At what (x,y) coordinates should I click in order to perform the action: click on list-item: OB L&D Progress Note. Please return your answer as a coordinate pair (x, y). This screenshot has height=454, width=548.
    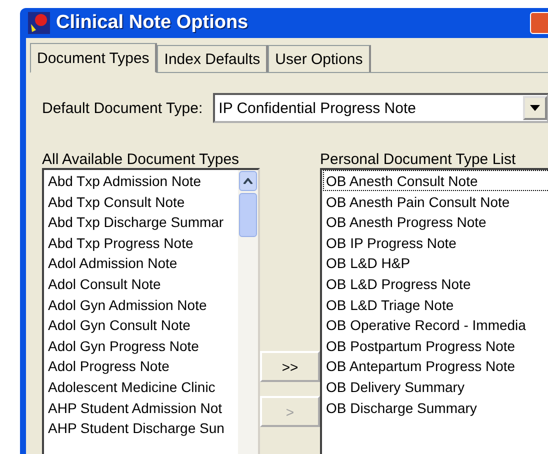
    Looking at the image, I should click on (435, 283).